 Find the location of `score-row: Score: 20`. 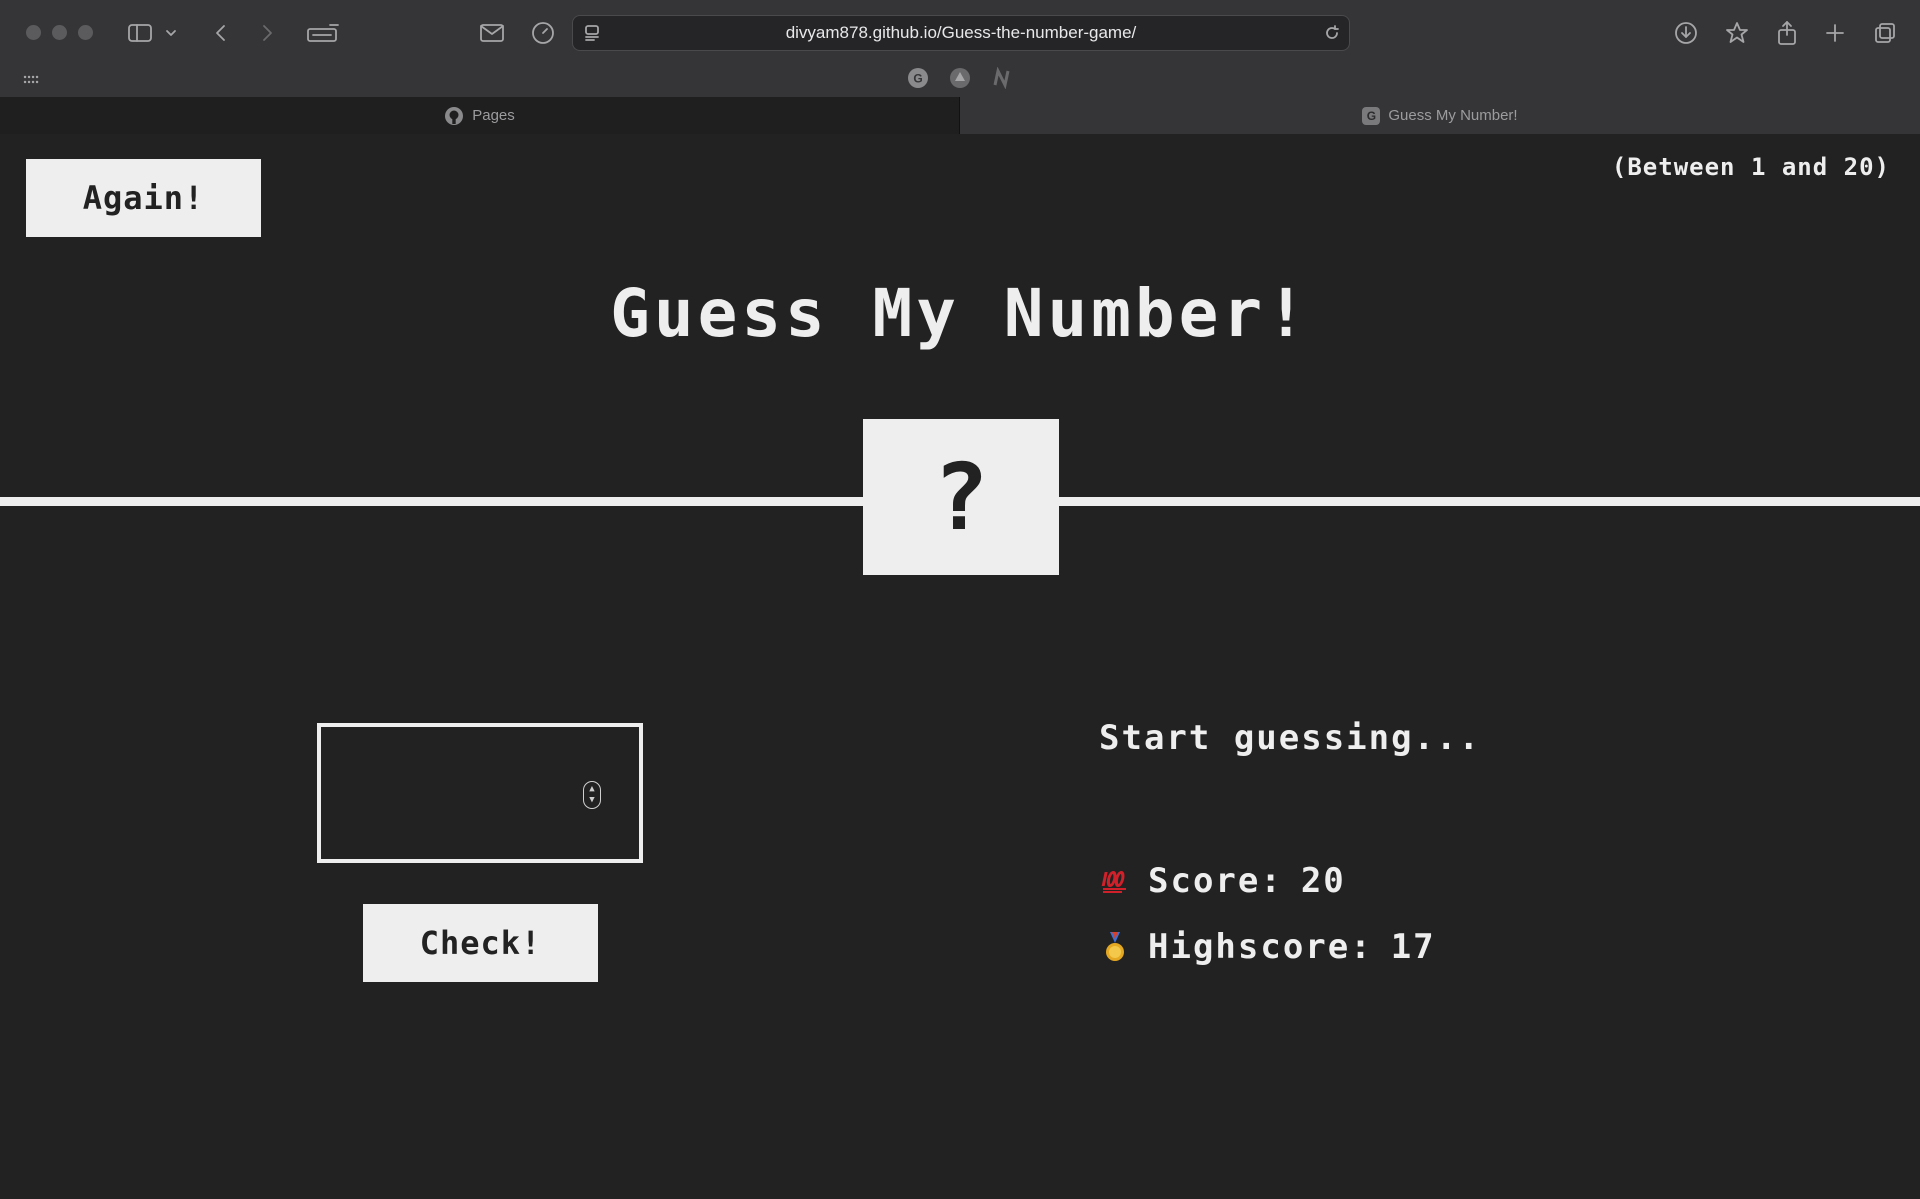

score-row: Score: 20 is located at coordinates (1223, 881).